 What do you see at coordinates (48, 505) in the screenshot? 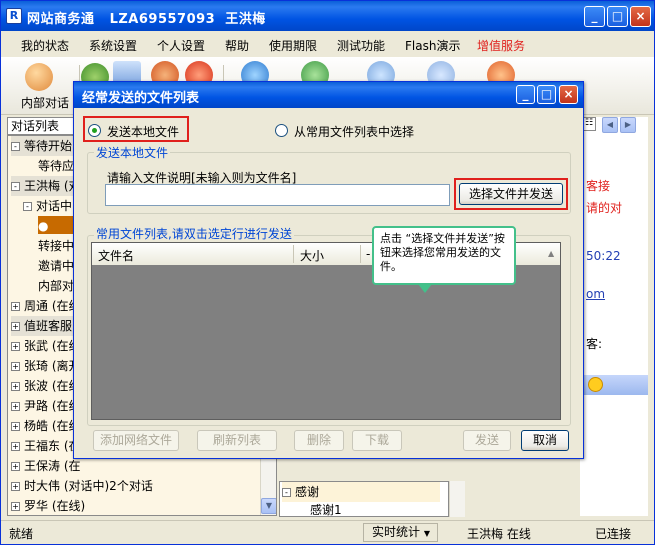
I see `tree-item-luohua: + 罗华 (在线)` at bounding box center [48, 505].